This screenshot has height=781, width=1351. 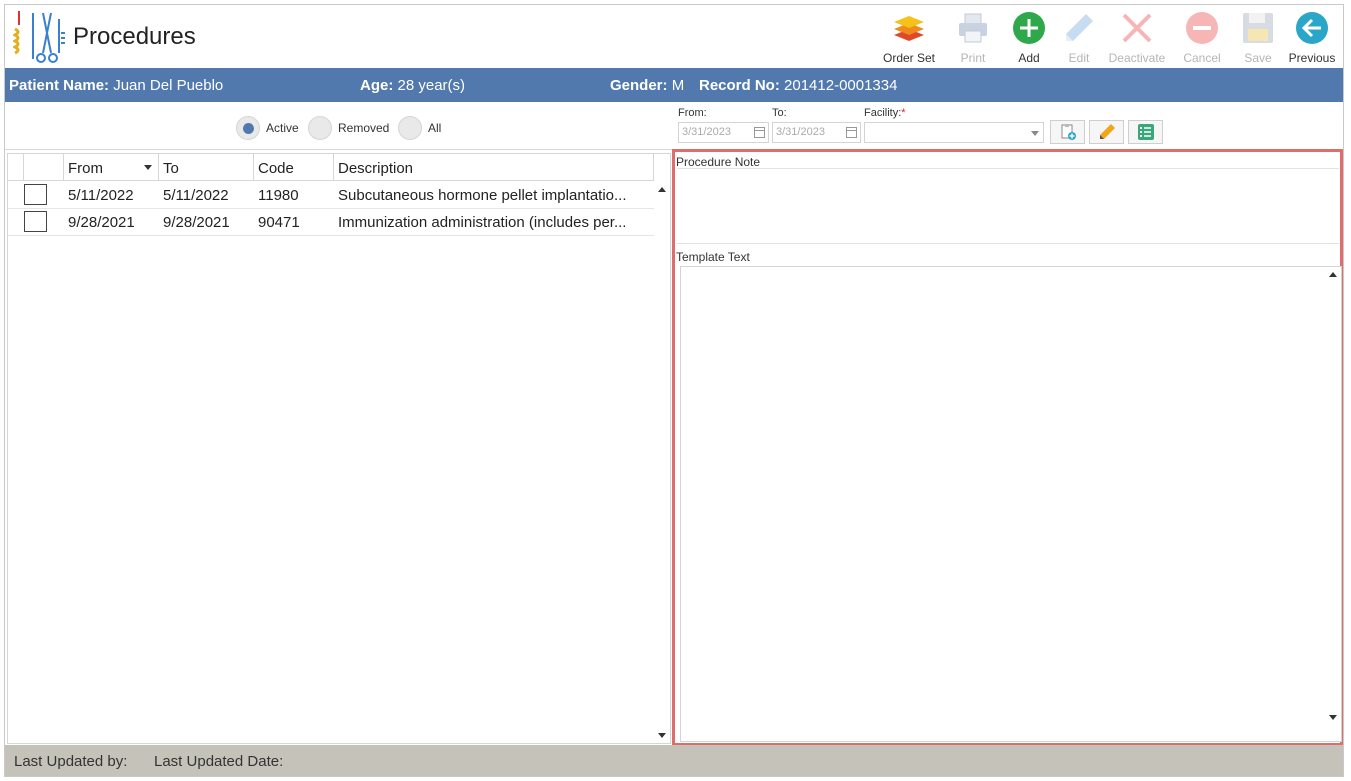 I want to click on radio-removed: Removed, so click(x=348, y=128).